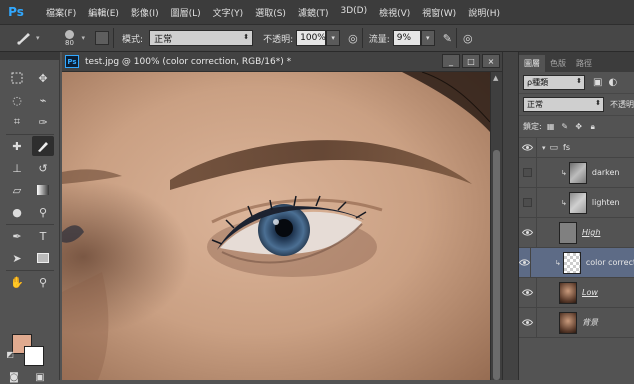  Describe the element at coordinates (145, 12) in the screenshot. I see `menu-image: 影像(I)` at that location.